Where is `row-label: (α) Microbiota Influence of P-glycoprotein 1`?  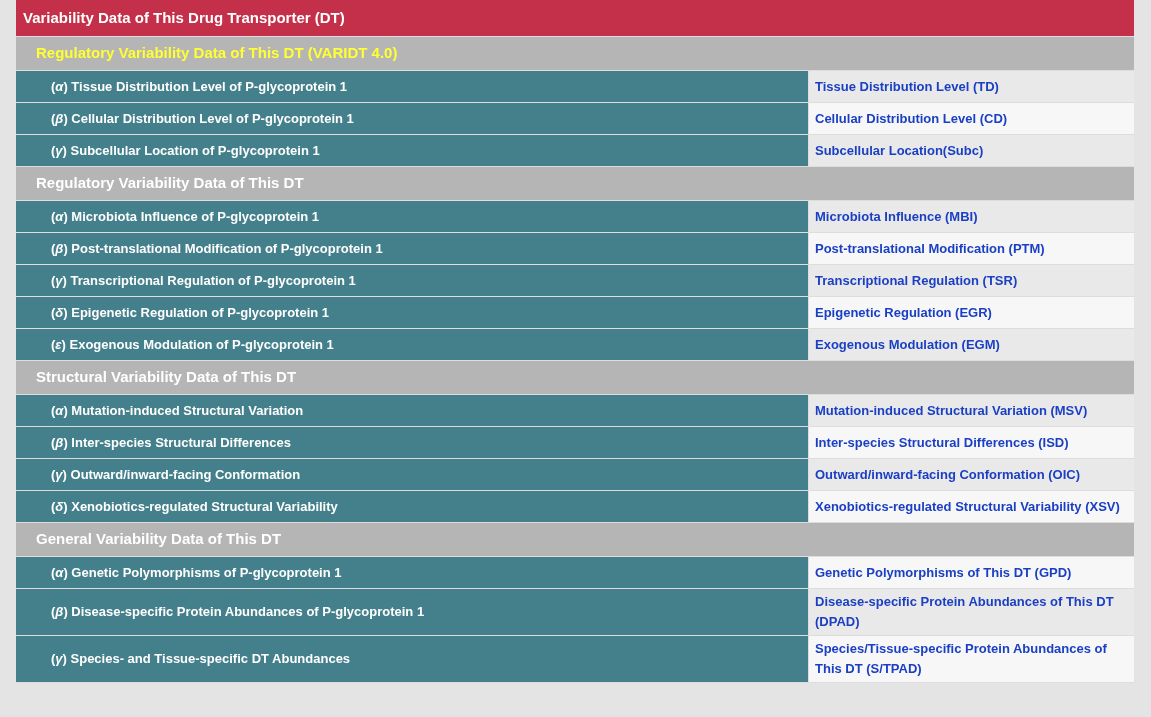
row-label: (α) Microbiota Influence of P-glycoprotein 1 is located at coordinates (412, 216).